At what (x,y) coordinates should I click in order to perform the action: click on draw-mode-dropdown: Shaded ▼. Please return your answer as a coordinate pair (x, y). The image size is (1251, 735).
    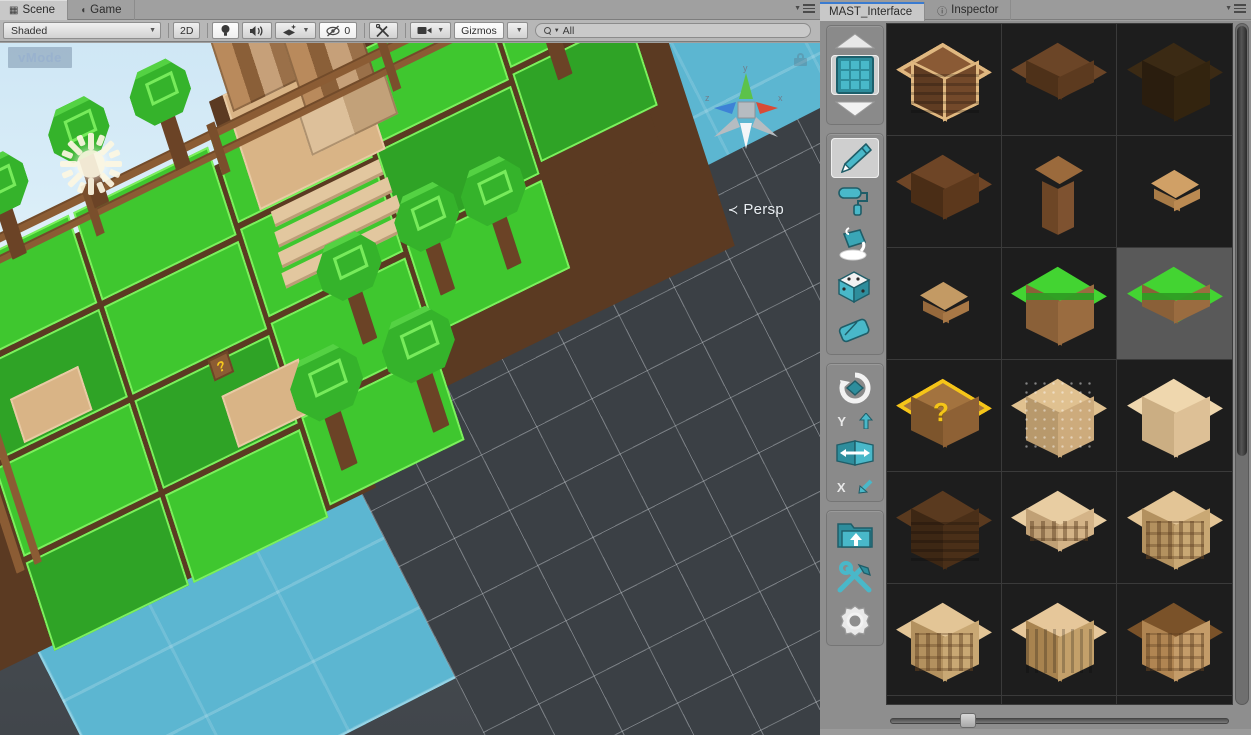
    Looking at the image, I should click on (82, 30).